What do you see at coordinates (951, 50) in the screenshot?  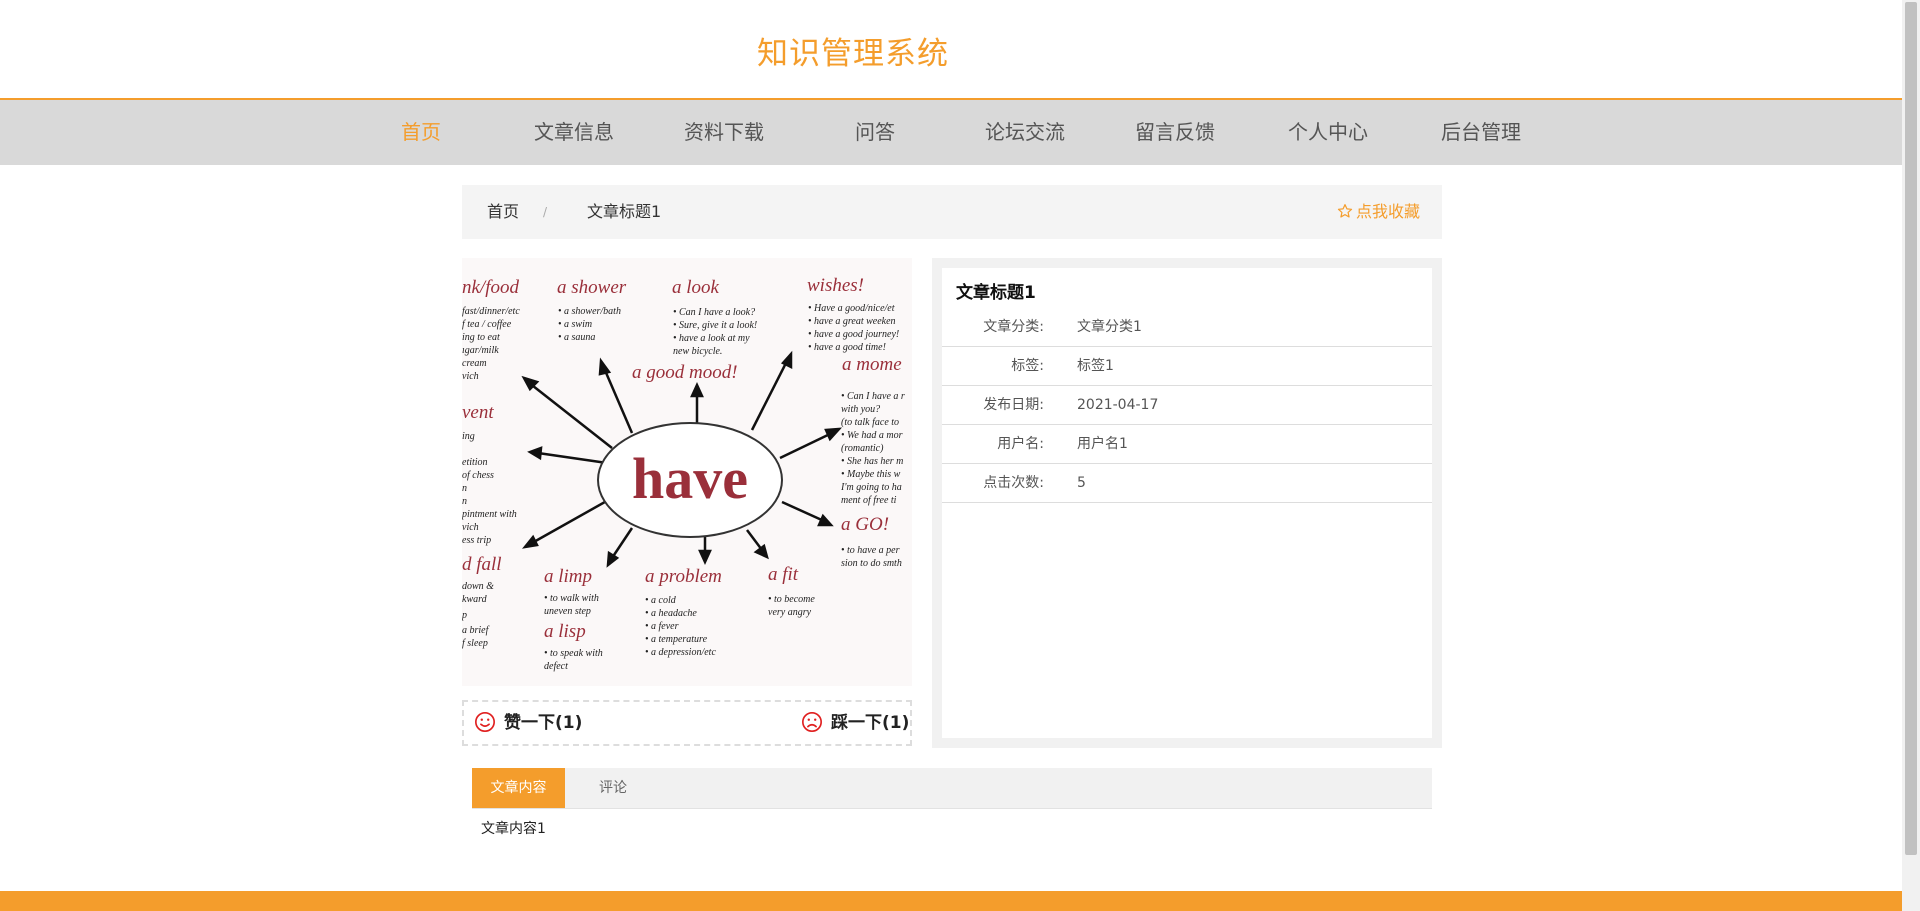 I see `site-header: 知识管理系统` at bounding box center [951, 50].